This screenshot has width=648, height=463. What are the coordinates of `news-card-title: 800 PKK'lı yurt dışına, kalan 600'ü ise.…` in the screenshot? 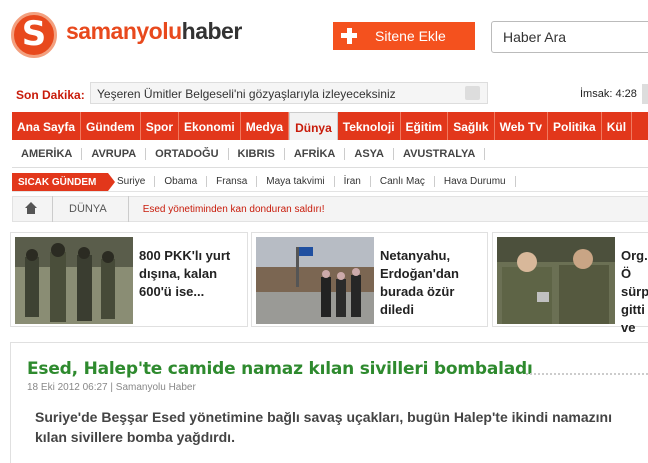 It's located at (191, 284).